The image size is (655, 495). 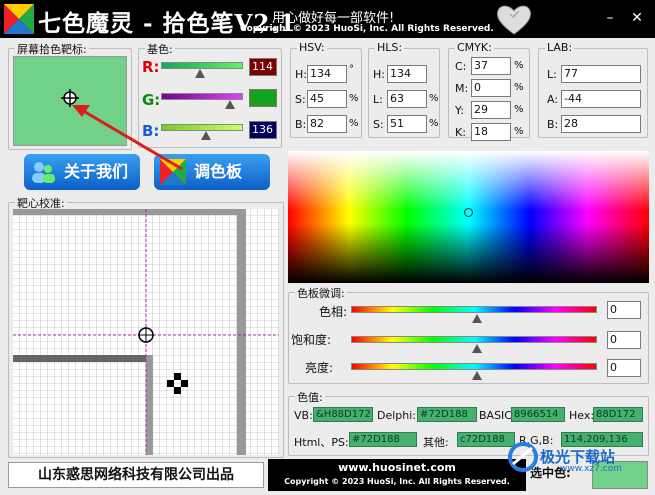 What do you see at coordinates (378, 124) in the screenshot?
I see `hls-s-label: S:` at bounding box center [378, 124].